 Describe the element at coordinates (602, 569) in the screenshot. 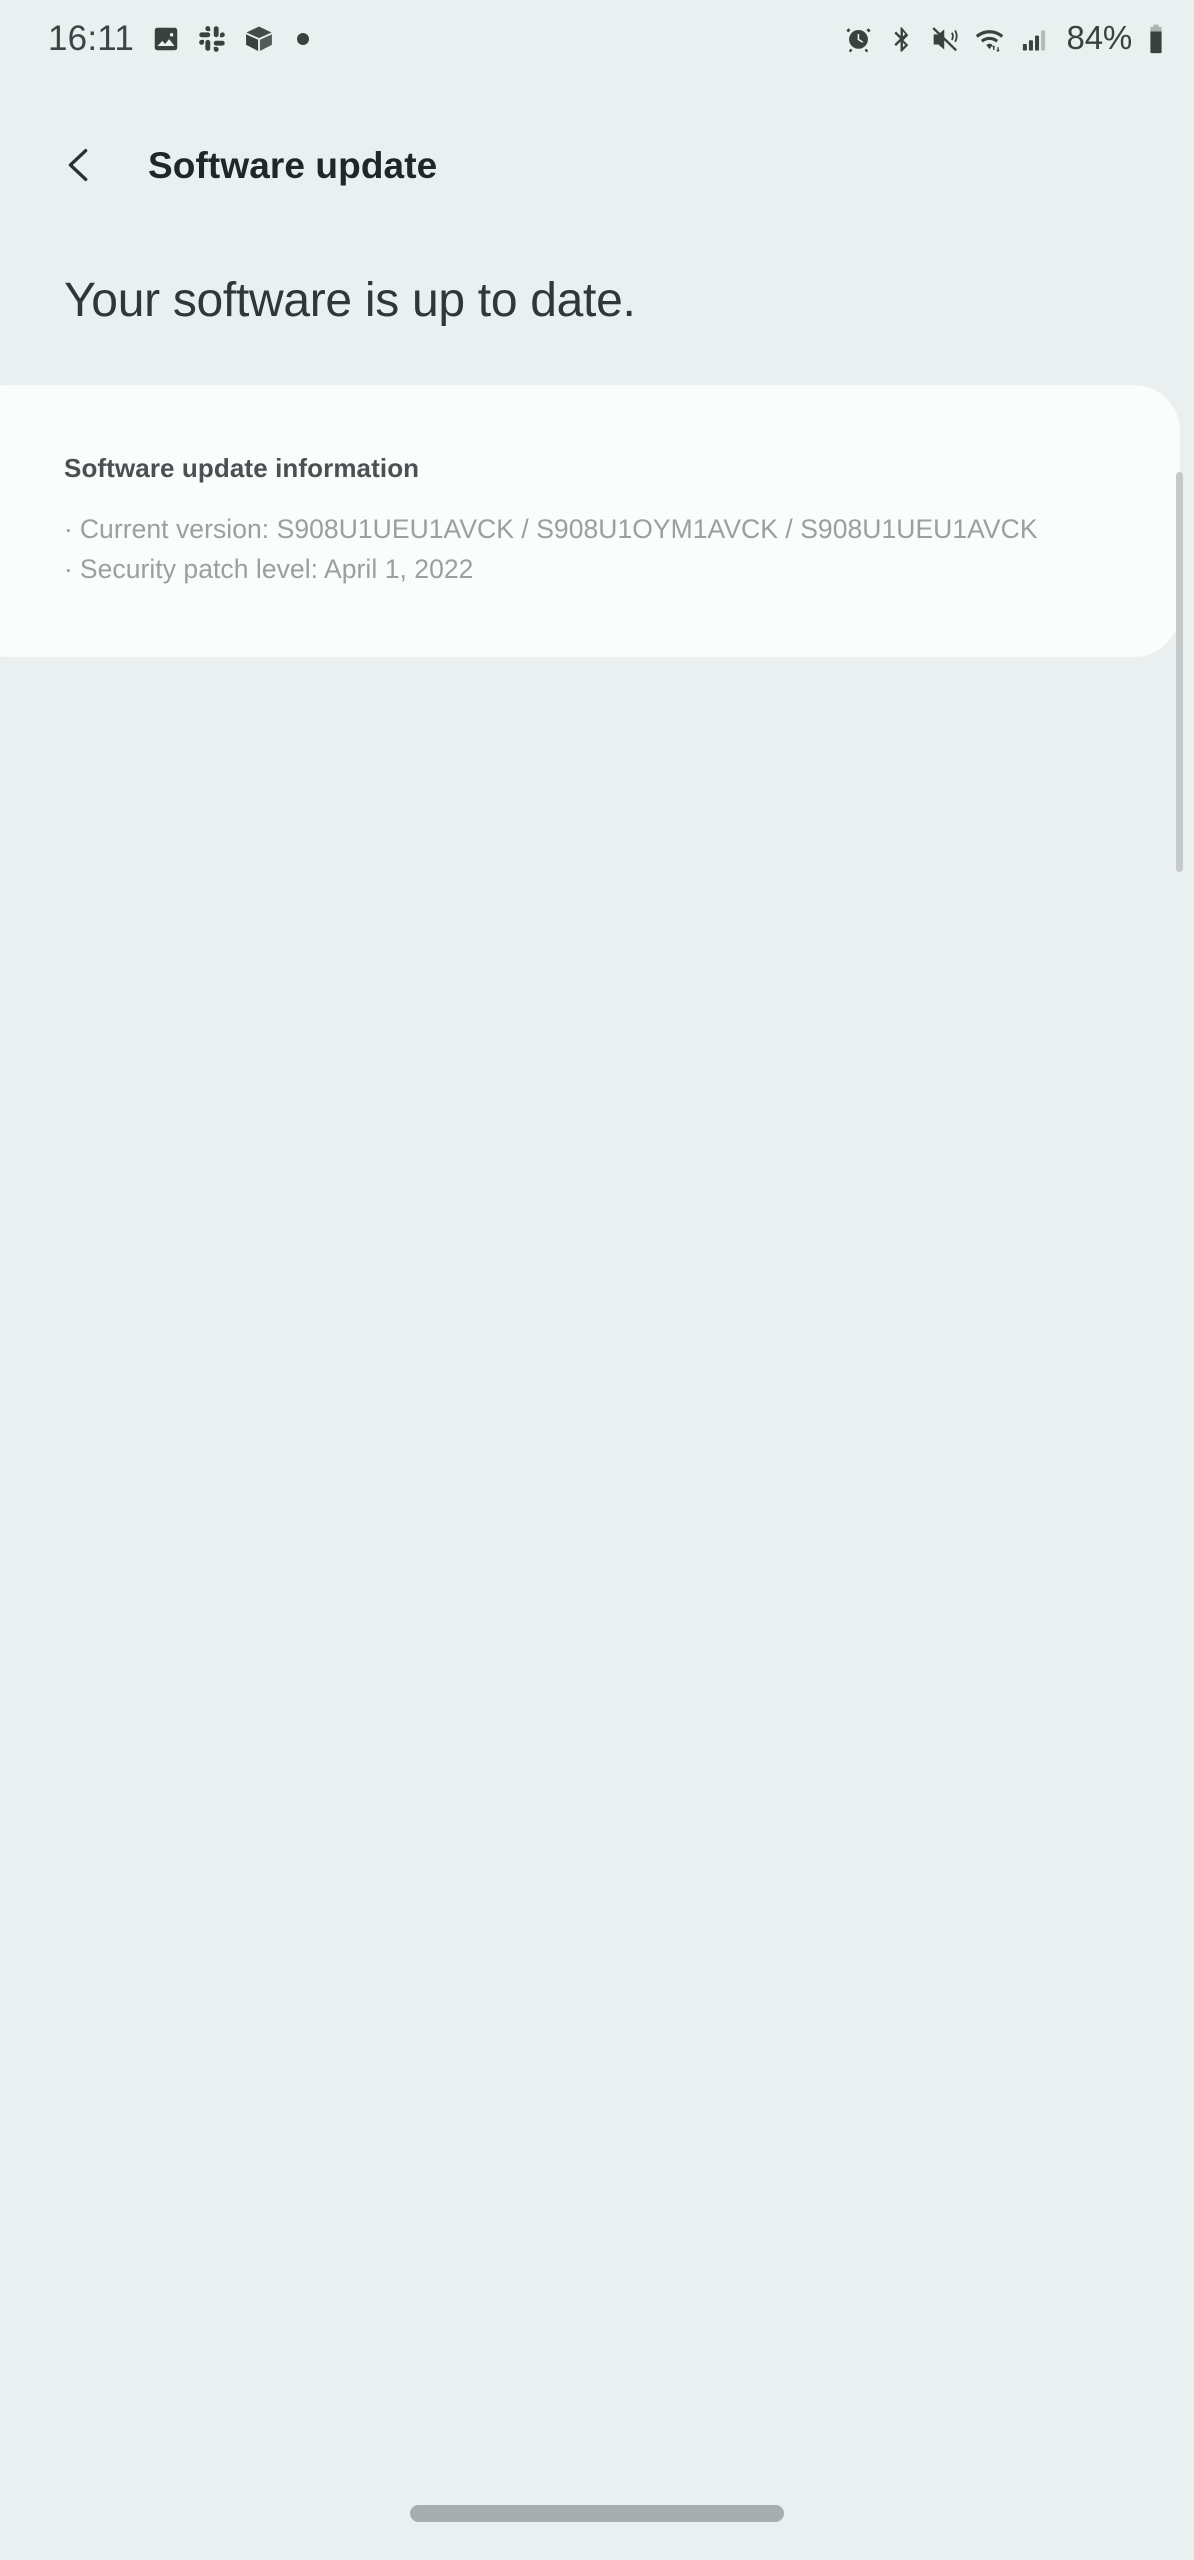

I see `list-item: · Security patch level: April 1, 2022` at that location.